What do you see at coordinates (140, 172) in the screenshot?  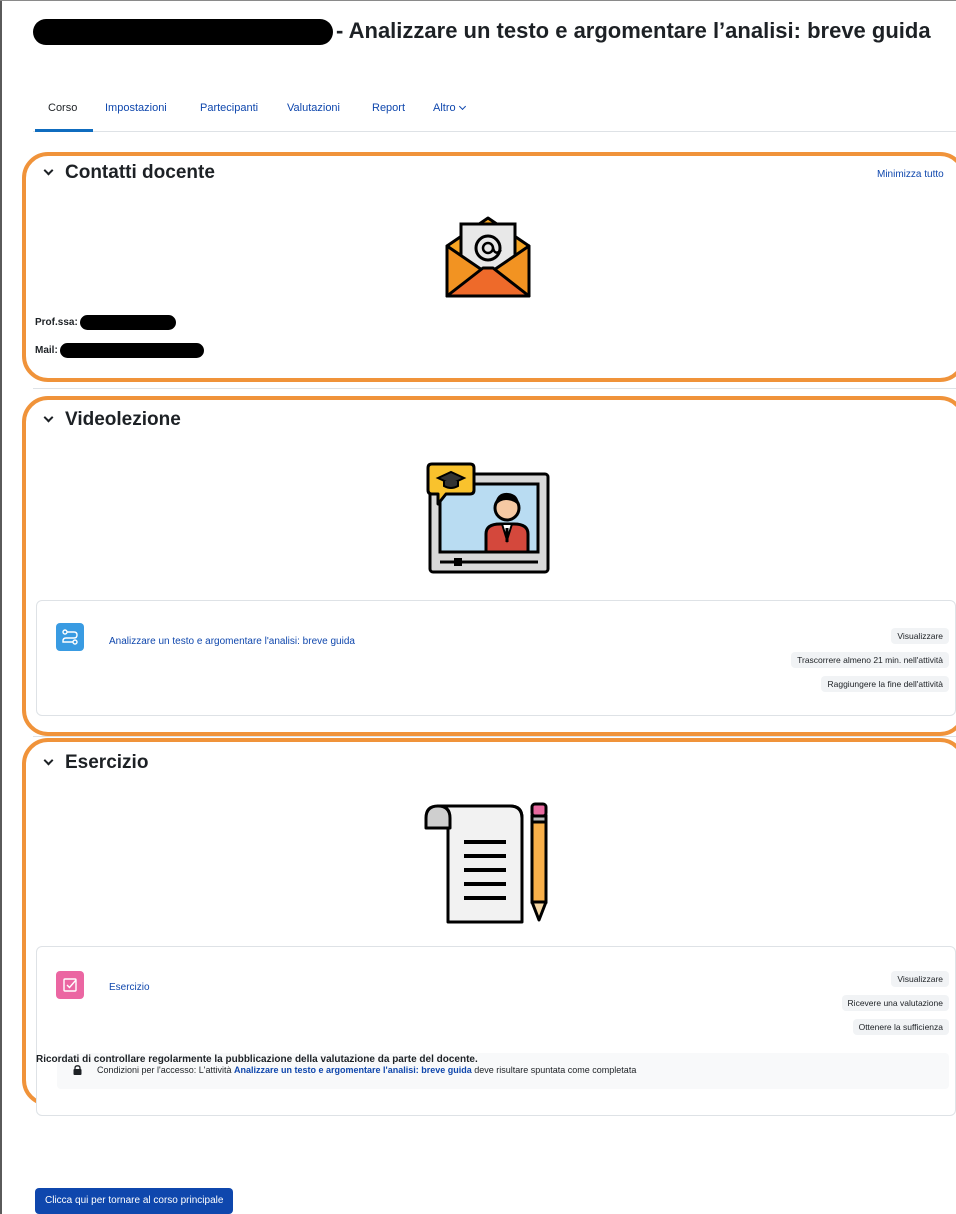 I see `section-title-contatti: Contatti docente` at bounding box center [140, 172].